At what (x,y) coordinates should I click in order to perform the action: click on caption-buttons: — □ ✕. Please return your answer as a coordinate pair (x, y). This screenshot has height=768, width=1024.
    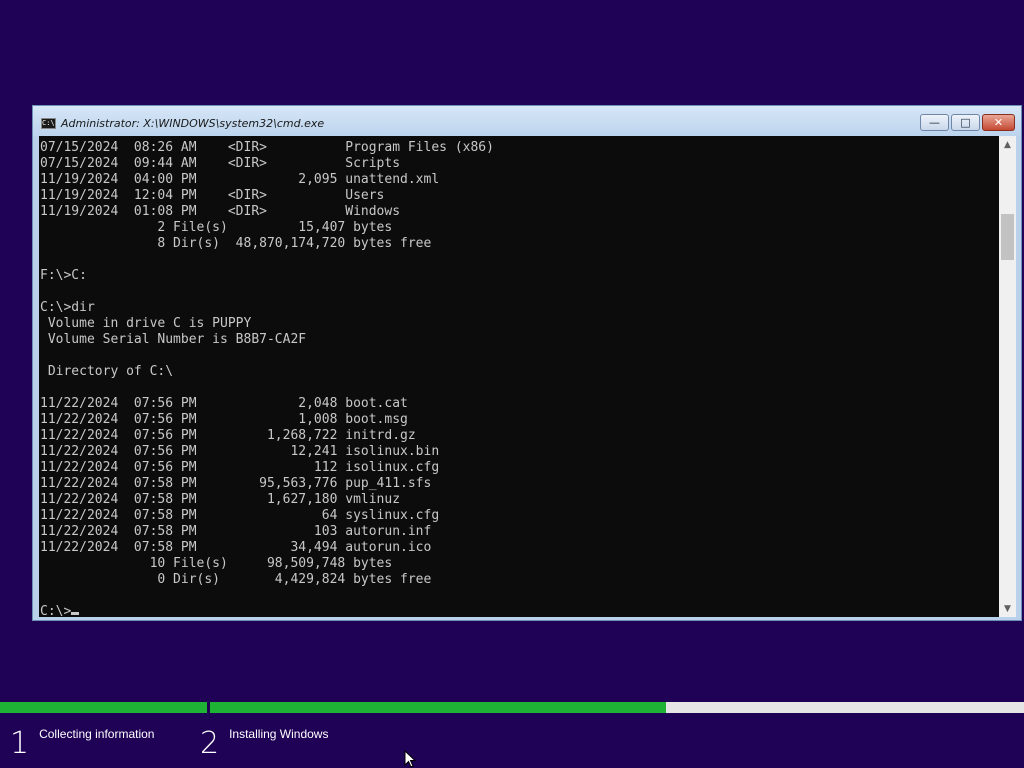
    Looking at the image, I should click on (967, 122).